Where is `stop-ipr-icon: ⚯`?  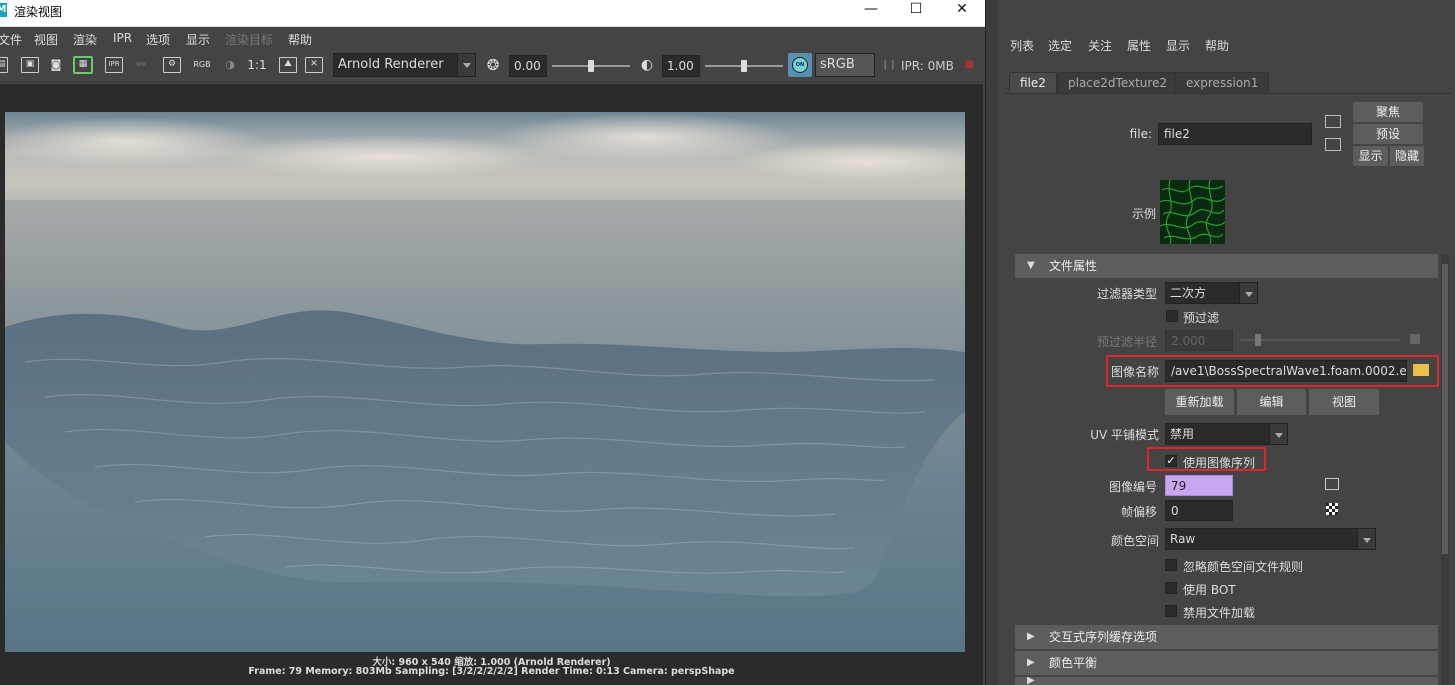 stop-ipr-icon: ⚯ is located at coordinates (141, 64).